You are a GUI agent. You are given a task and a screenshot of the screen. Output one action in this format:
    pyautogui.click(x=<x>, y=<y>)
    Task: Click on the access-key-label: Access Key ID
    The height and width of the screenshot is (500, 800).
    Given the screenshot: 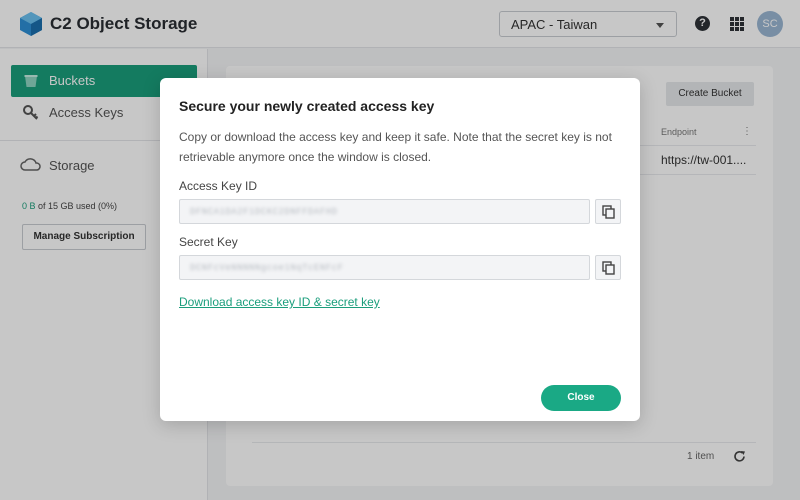 What is the action you would take?
    pyautogui.click(x=218, y=186)
    